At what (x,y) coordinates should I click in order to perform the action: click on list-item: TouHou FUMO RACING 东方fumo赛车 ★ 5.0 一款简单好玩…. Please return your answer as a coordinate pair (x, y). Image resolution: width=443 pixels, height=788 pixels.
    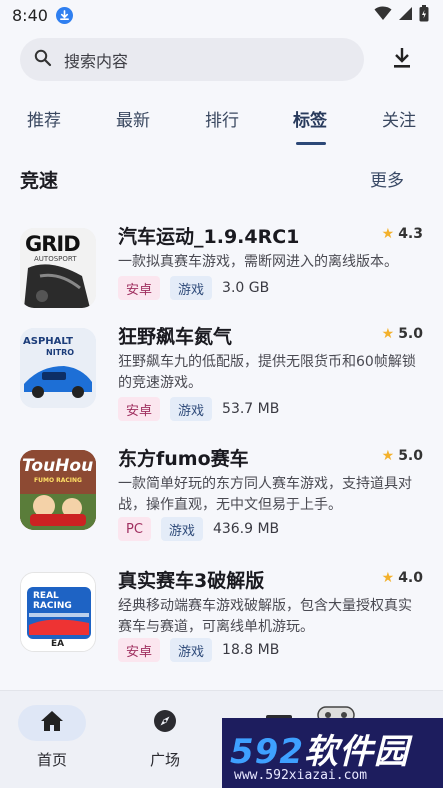
    Looking at the image, I should click on (221, 499).